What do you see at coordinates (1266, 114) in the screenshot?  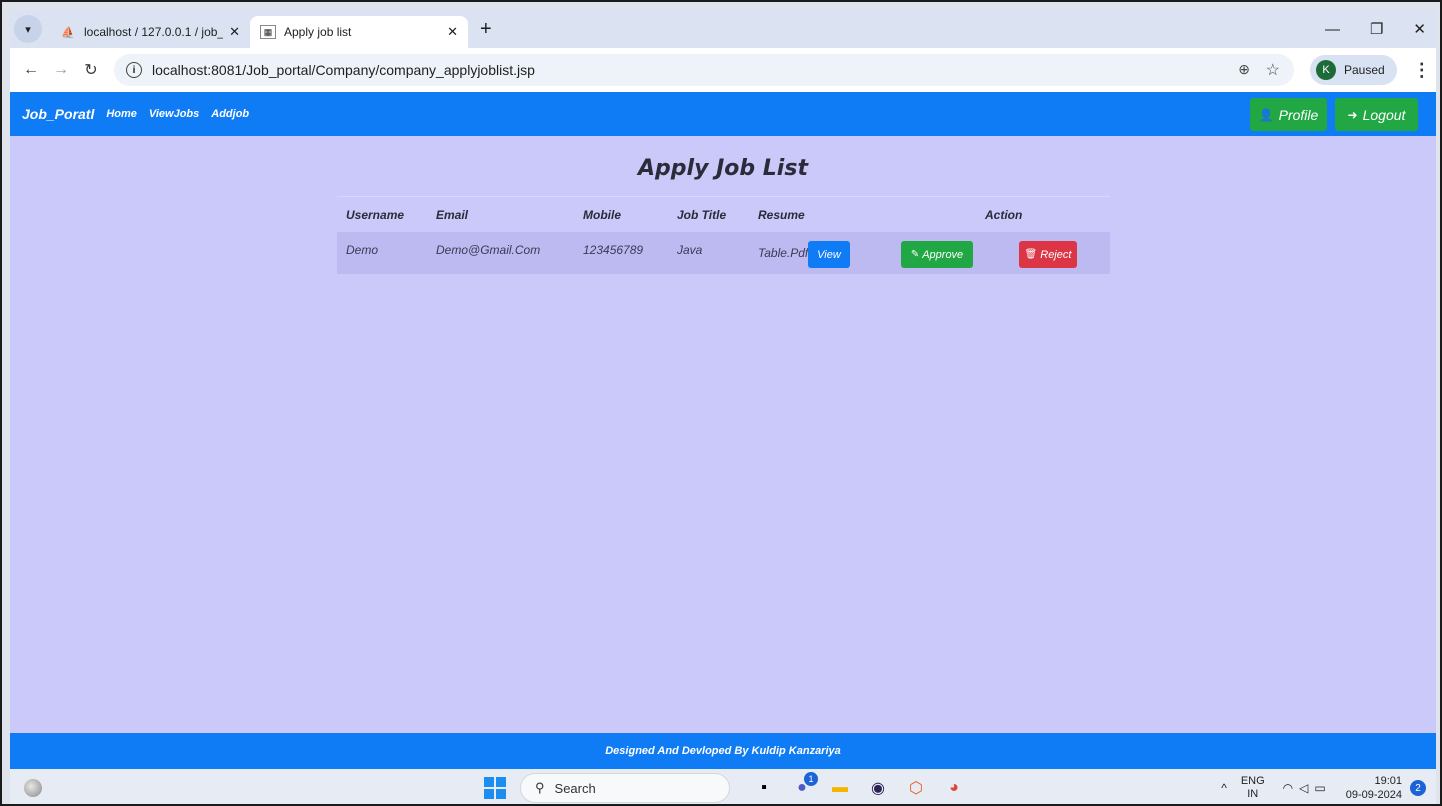 I see `user-icon: 👤` at bounding box center [1266, 114].